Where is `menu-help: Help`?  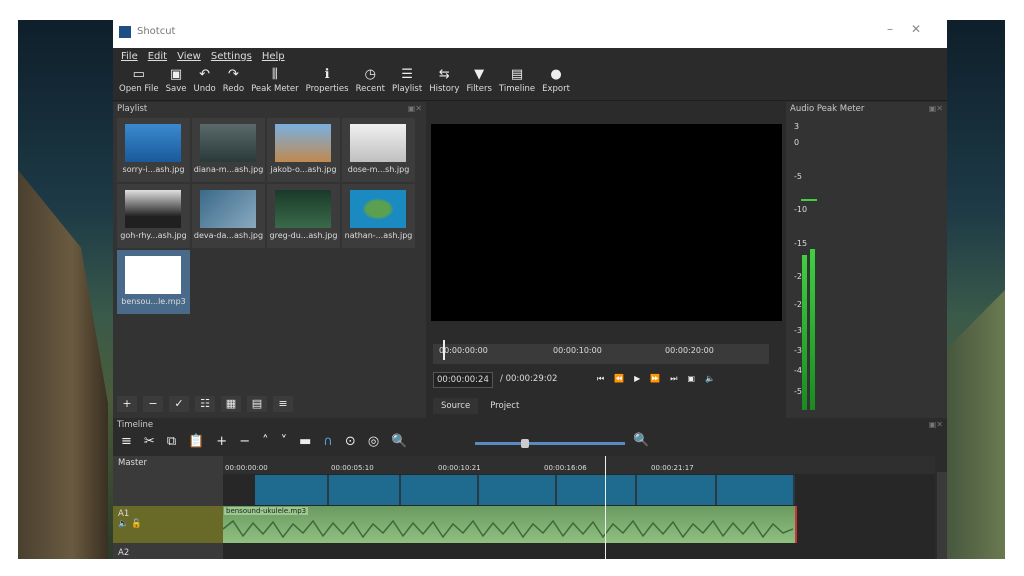 menu-help: Help is located at coordinates (273, 56).